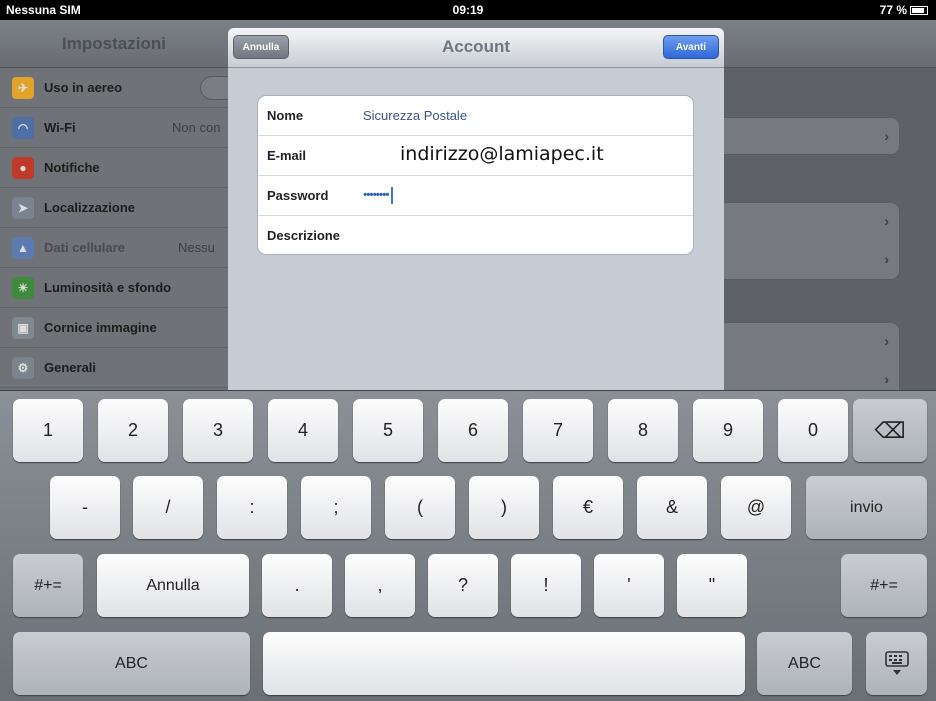 The image size is (936, 701). I want to click on key-exclamation: !, so click(546, 585).